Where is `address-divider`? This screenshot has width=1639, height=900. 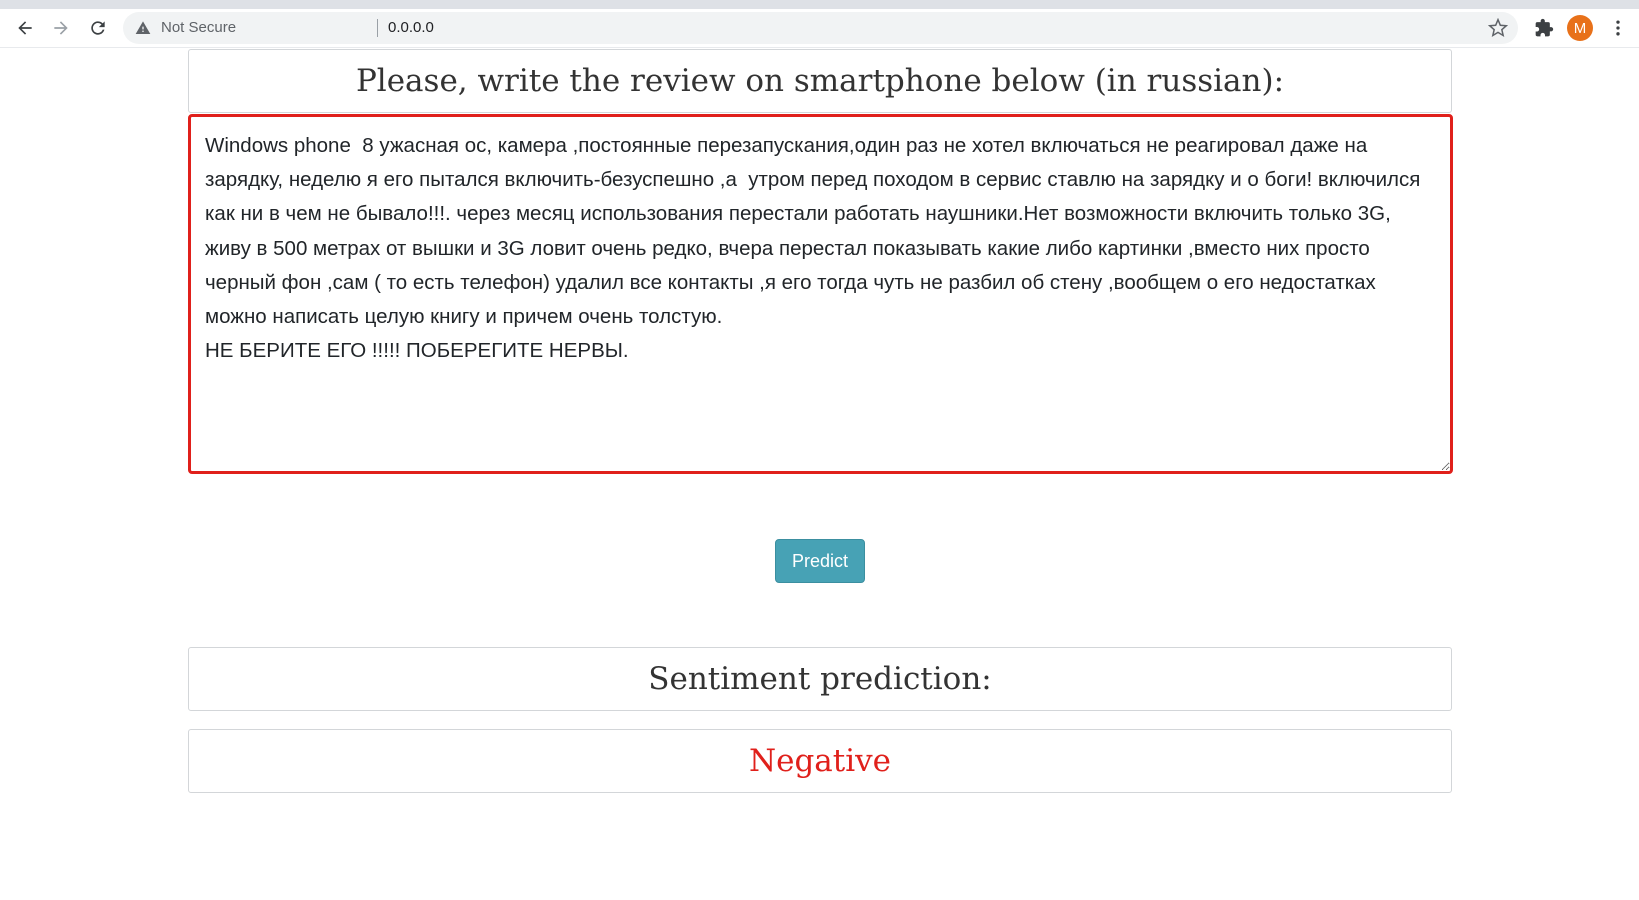 address-divider is located at coordinates (377, 28).